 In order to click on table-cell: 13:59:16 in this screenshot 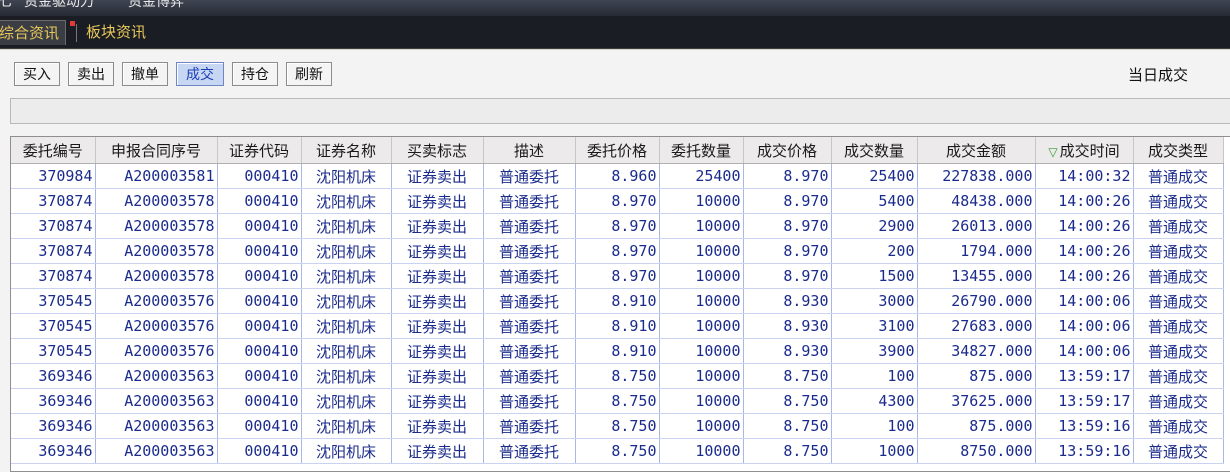, I will do `click(1084, 426)`.